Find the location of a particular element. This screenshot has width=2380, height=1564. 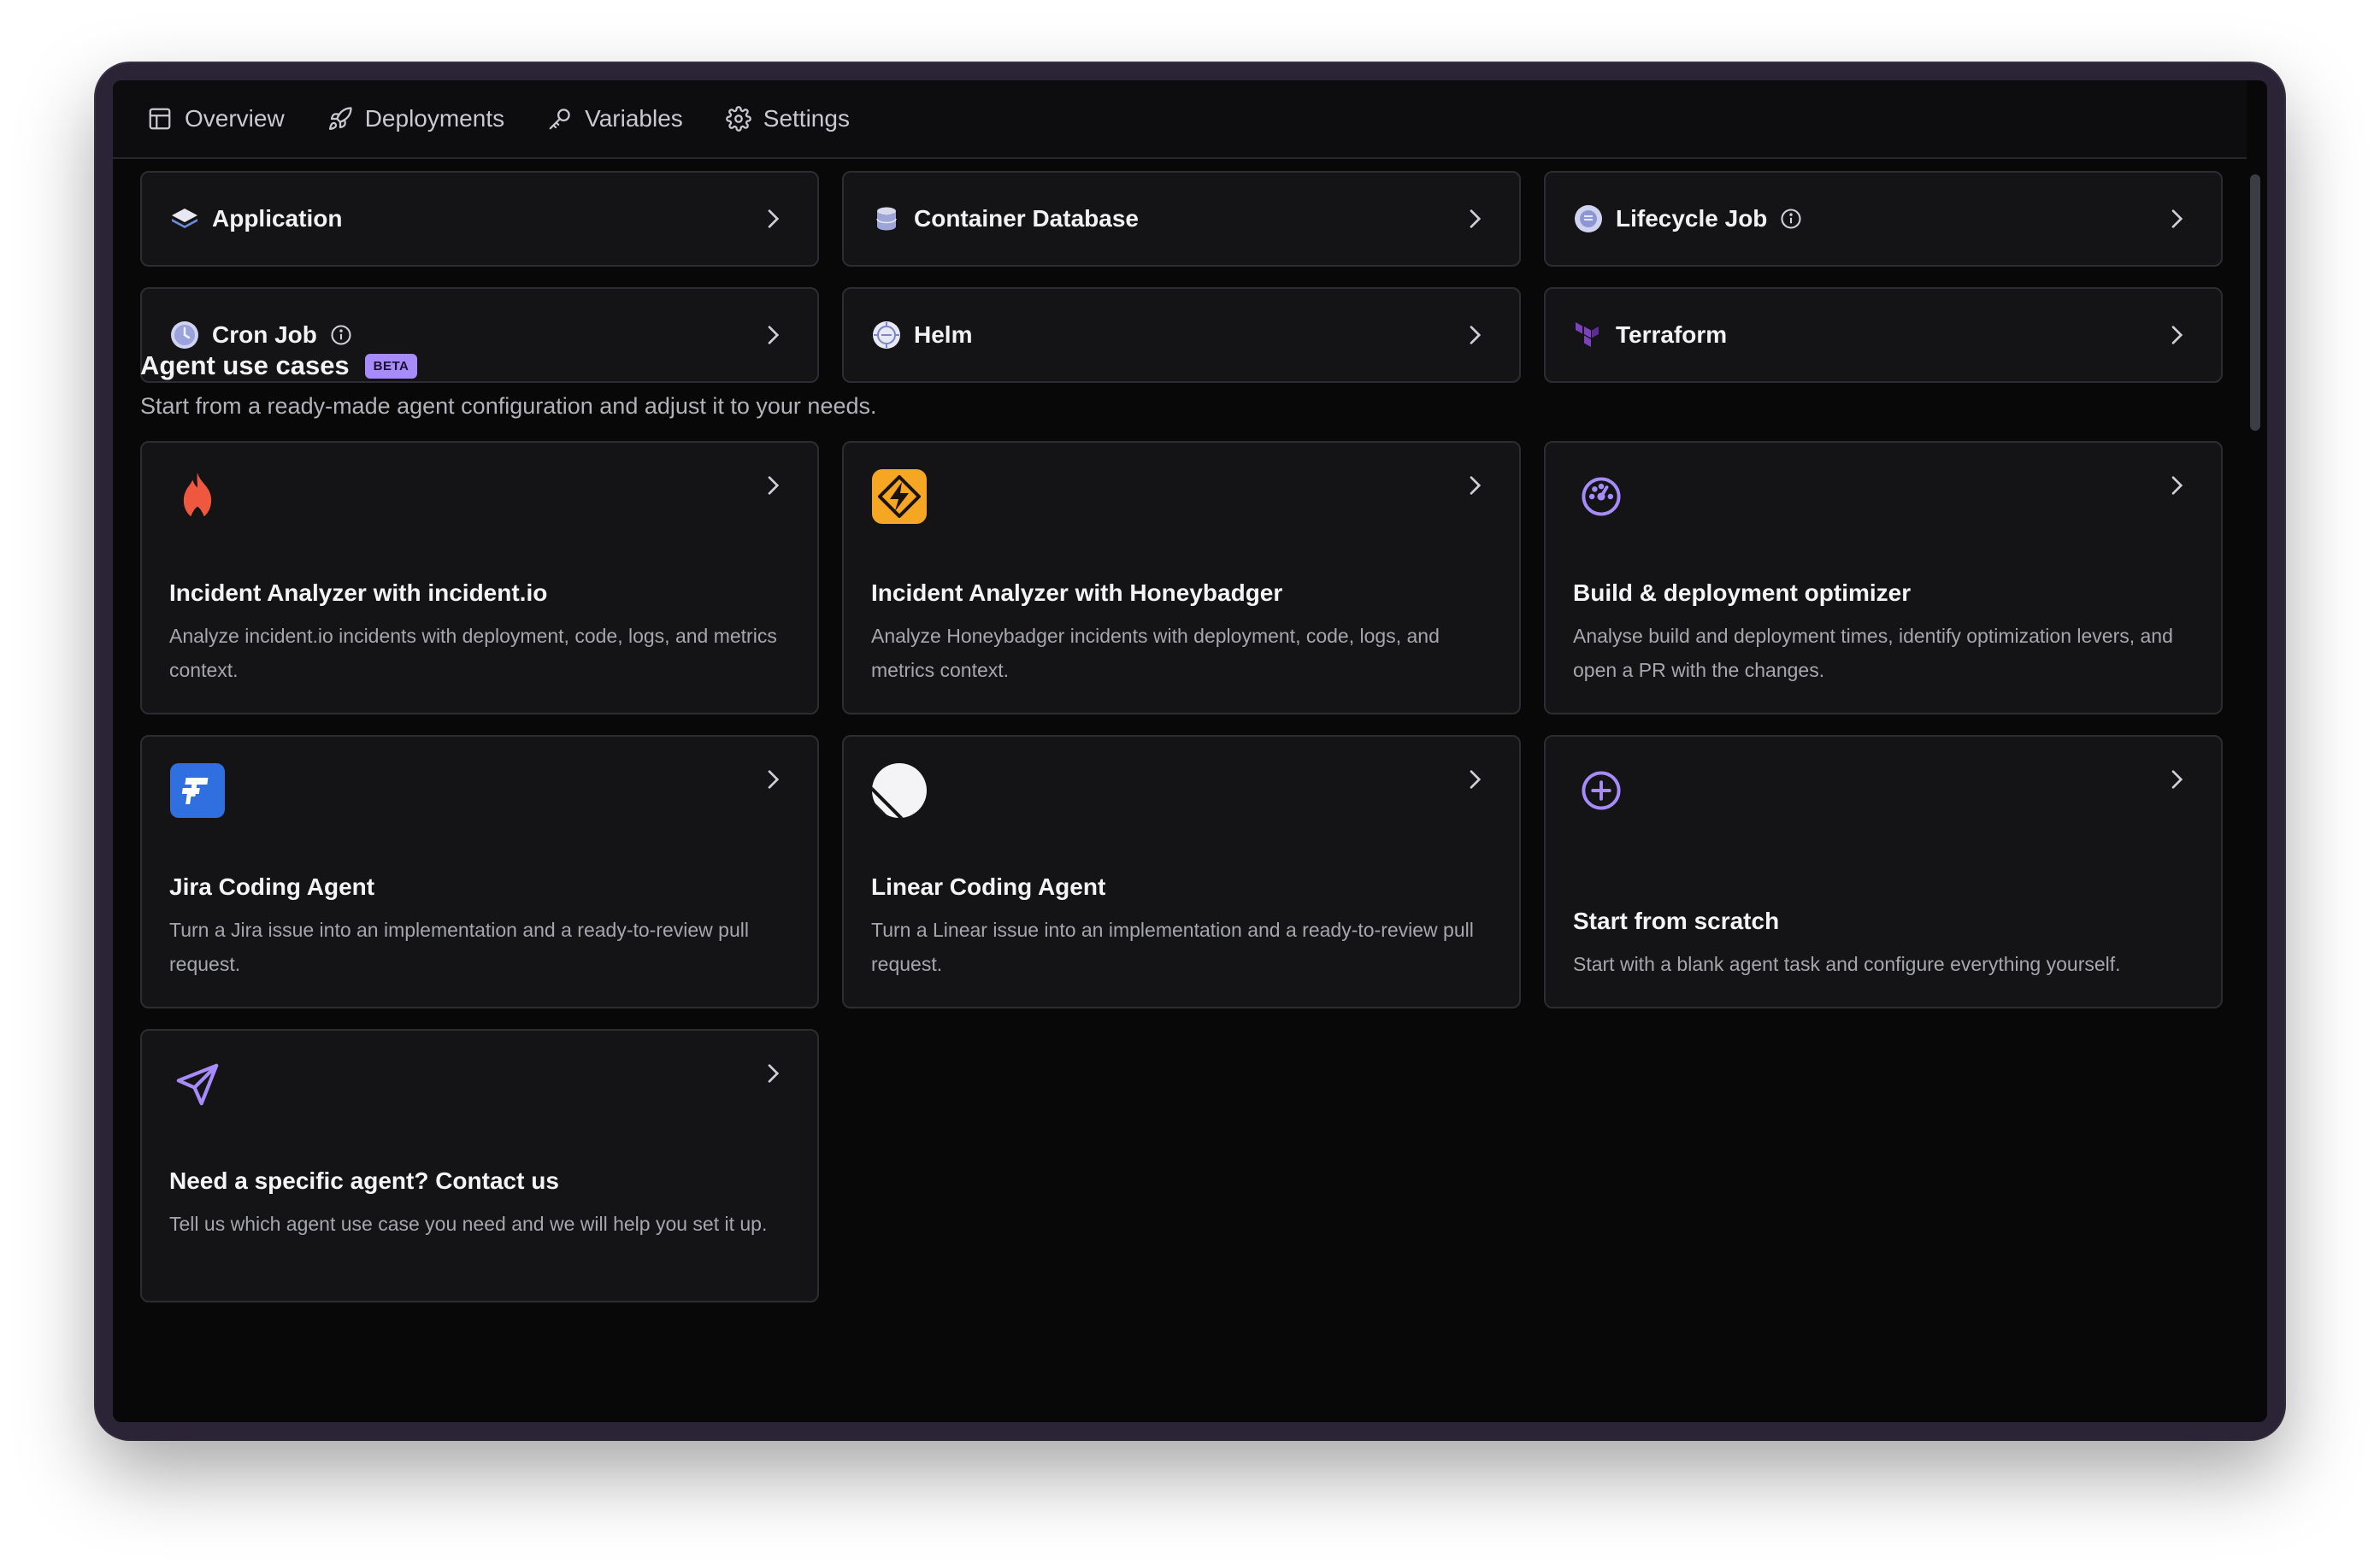

tab-settings: Settings is located at coordinates (788, 118).